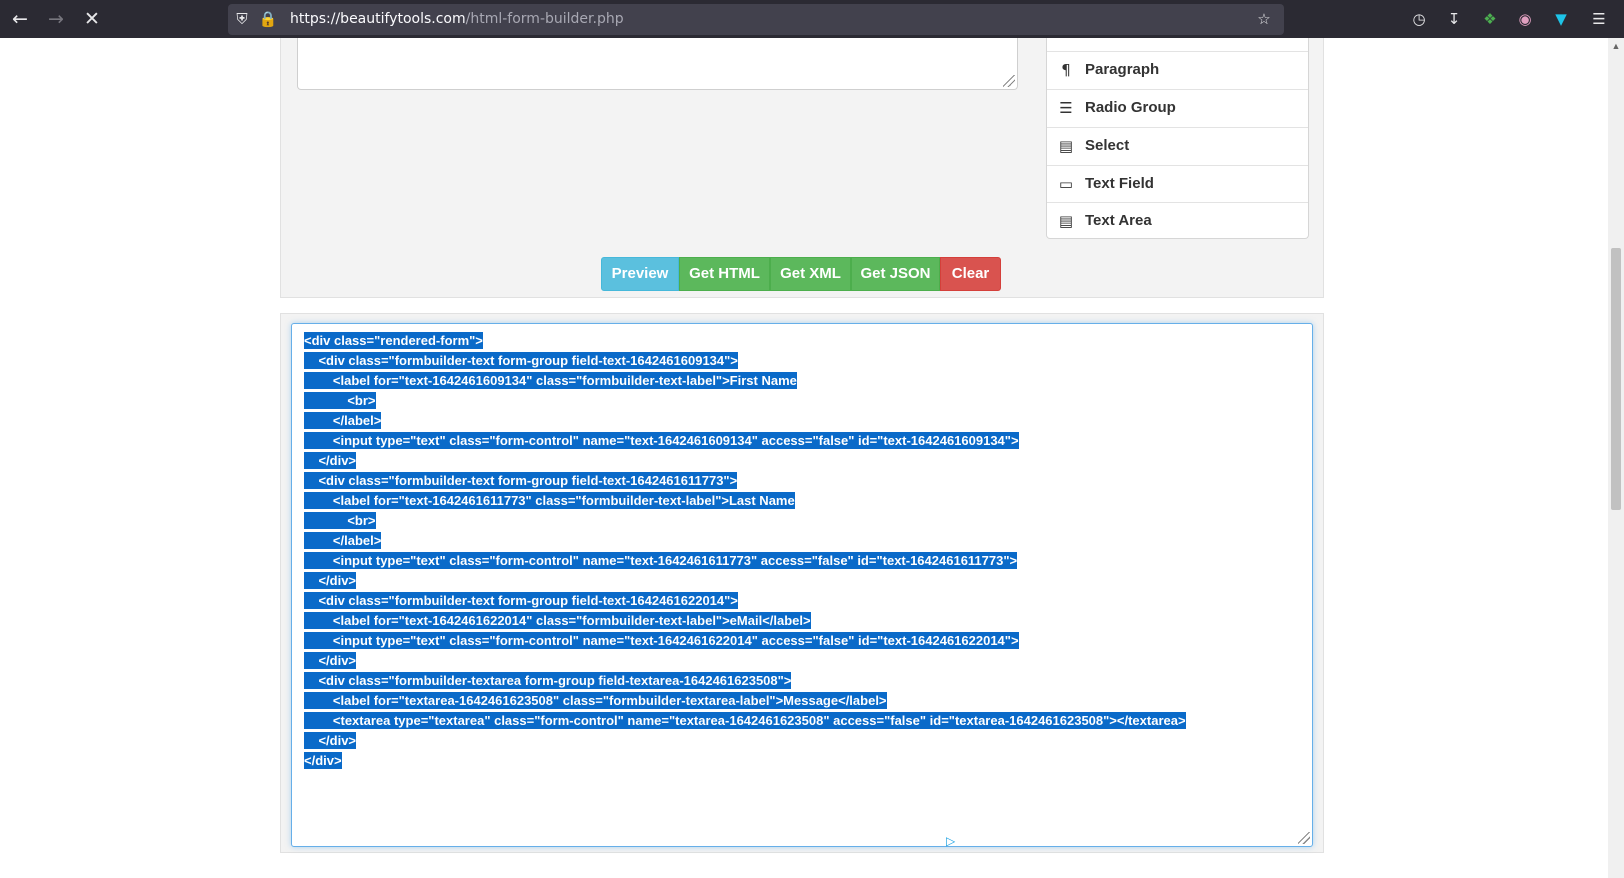 This screenshot has height=878, width=1624. Describe the element at coordinates (1561, 19) in the screenshot. I see `vpn-extension-icon: ▼` at that location.